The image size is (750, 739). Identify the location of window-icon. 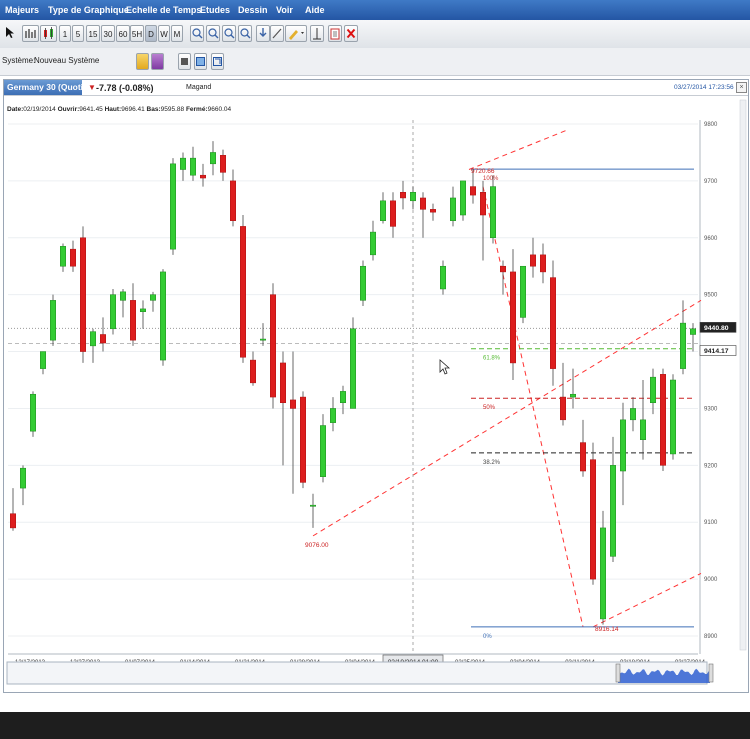
(200, 61).